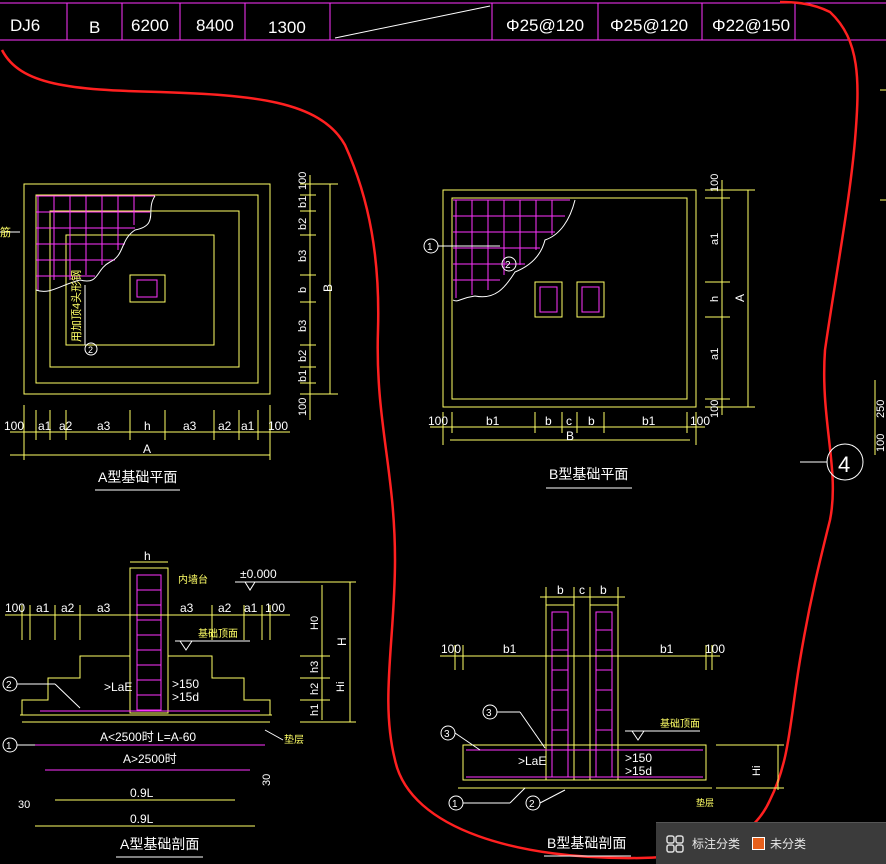 This screenshot has height=864, width=886. What do you see at coordinates (9, 685) in the screenshot?
I see `section-a-callout-2: 2` at bounding box center [9, 685].